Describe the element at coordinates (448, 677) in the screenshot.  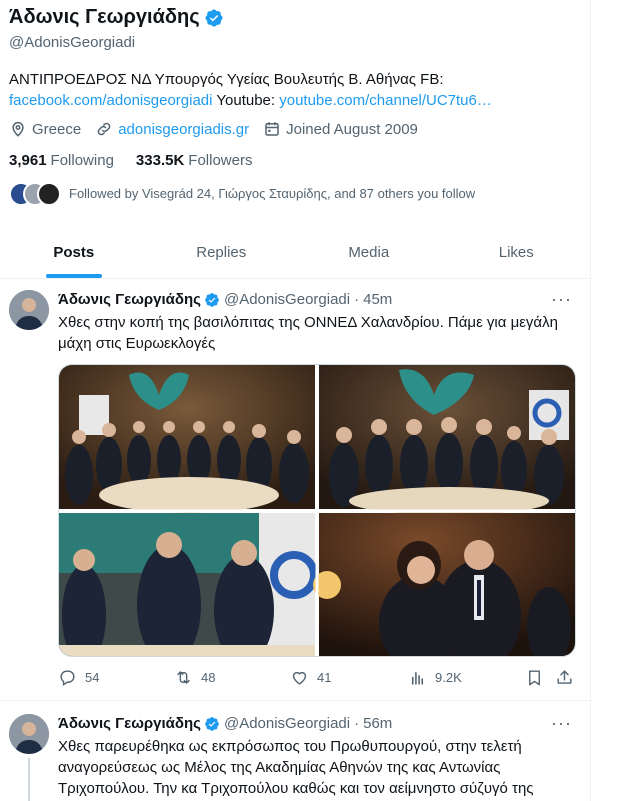
I see `views-count: 9.2K` at that location.